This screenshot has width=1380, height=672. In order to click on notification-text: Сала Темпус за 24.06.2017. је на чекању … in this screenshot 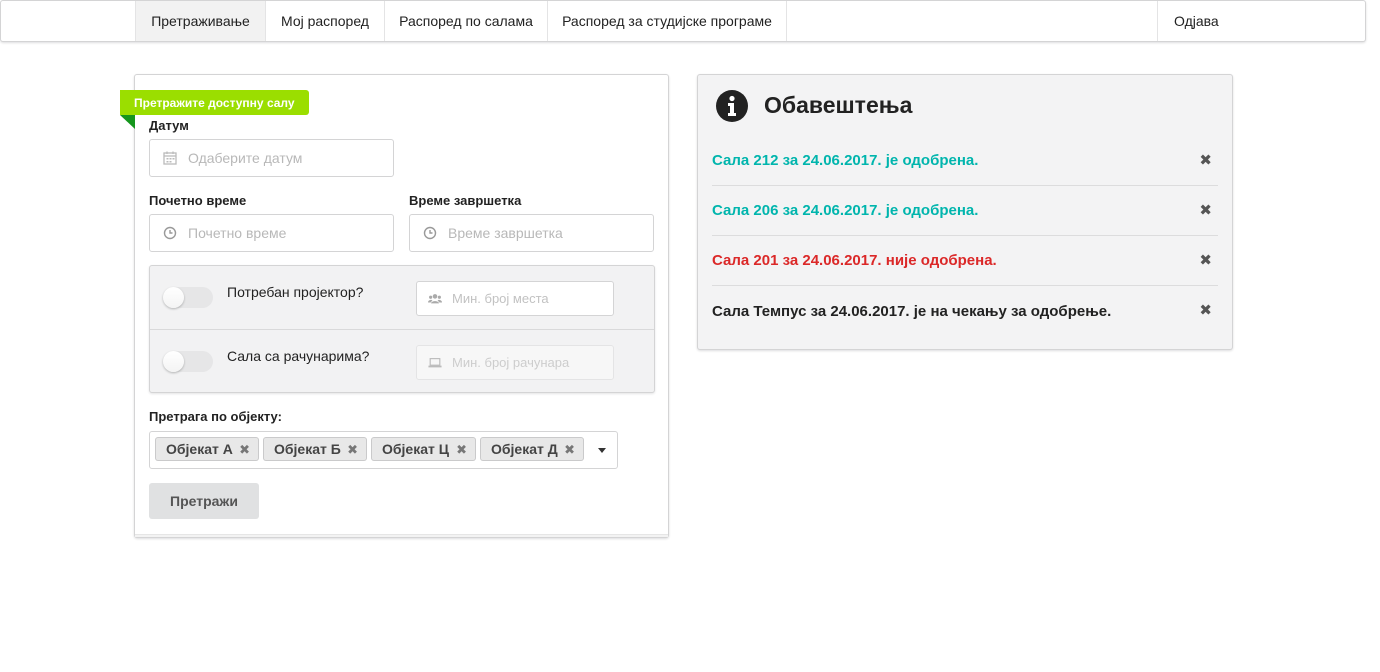, I will do `click(912, 311)`.